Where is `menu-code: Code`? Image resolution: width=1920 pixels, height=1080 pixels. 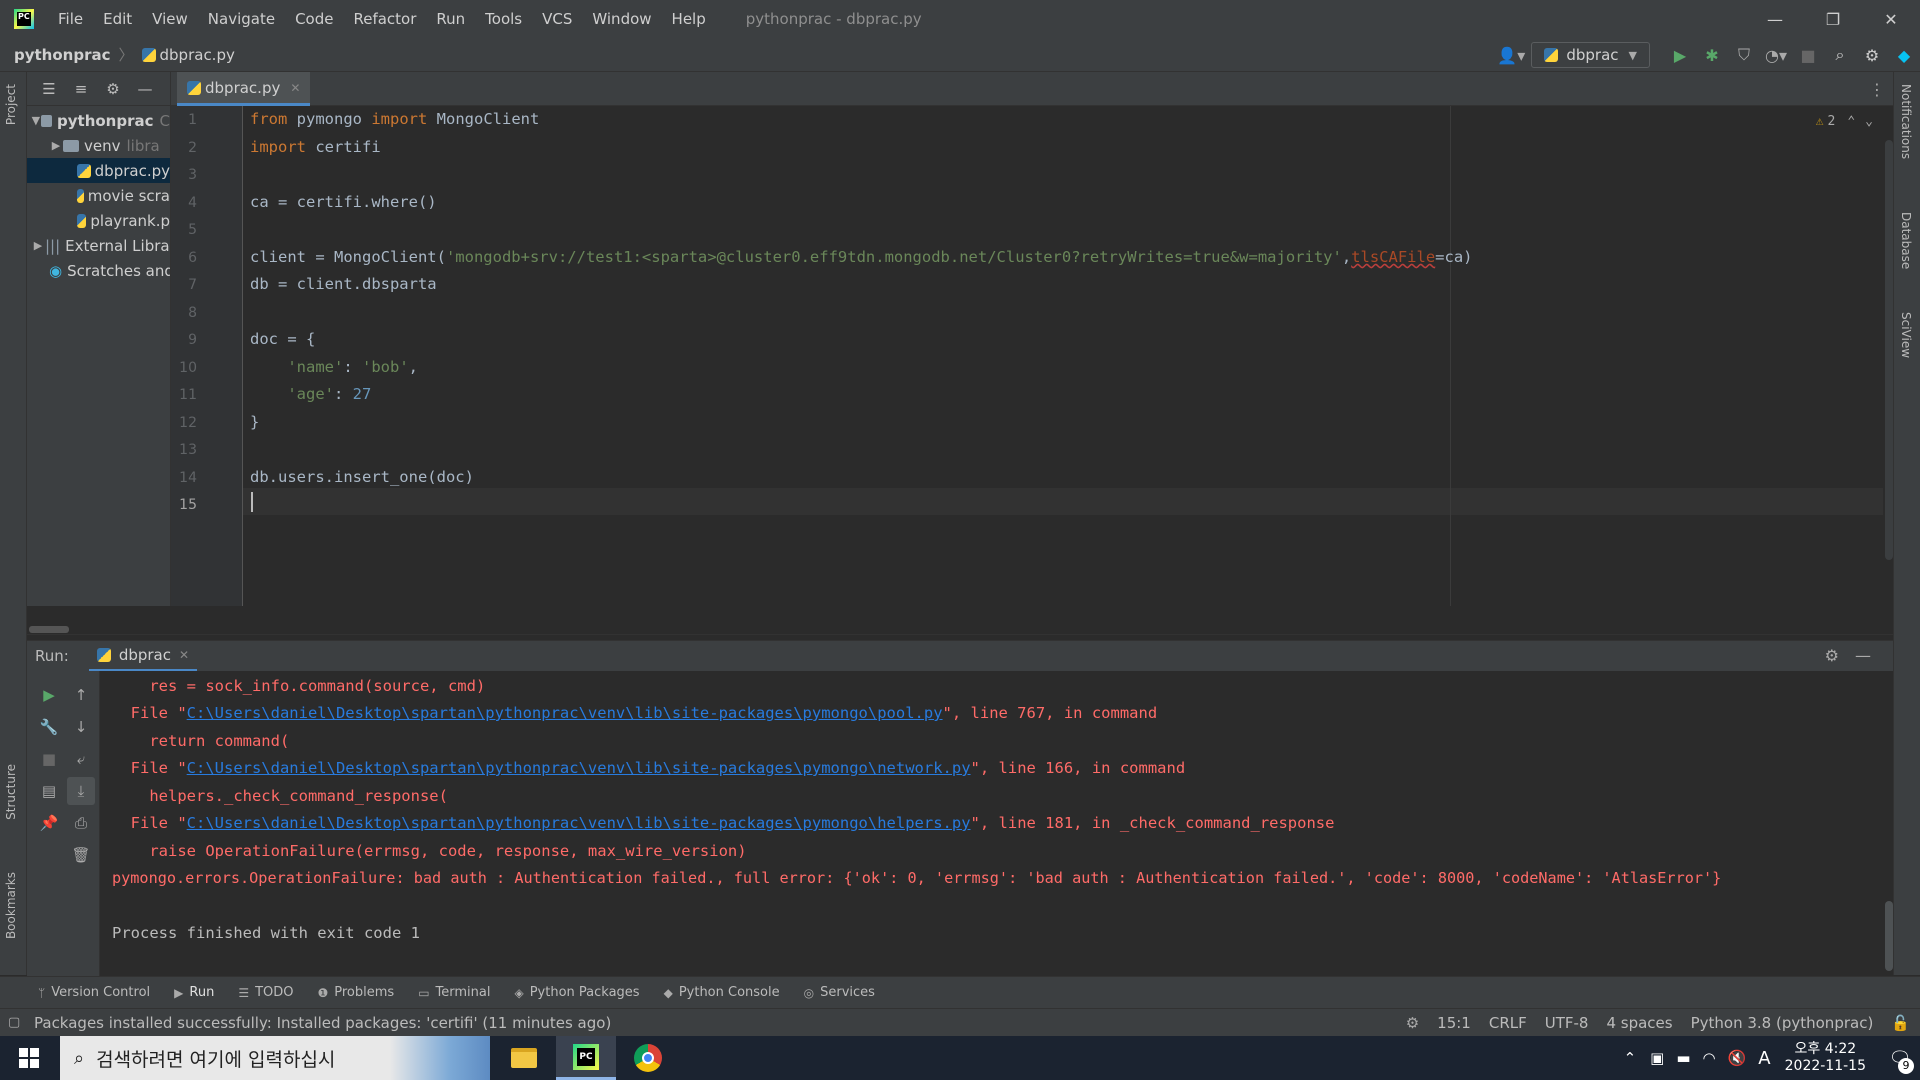 menu-code: Code is located at coordinates (314, 19).